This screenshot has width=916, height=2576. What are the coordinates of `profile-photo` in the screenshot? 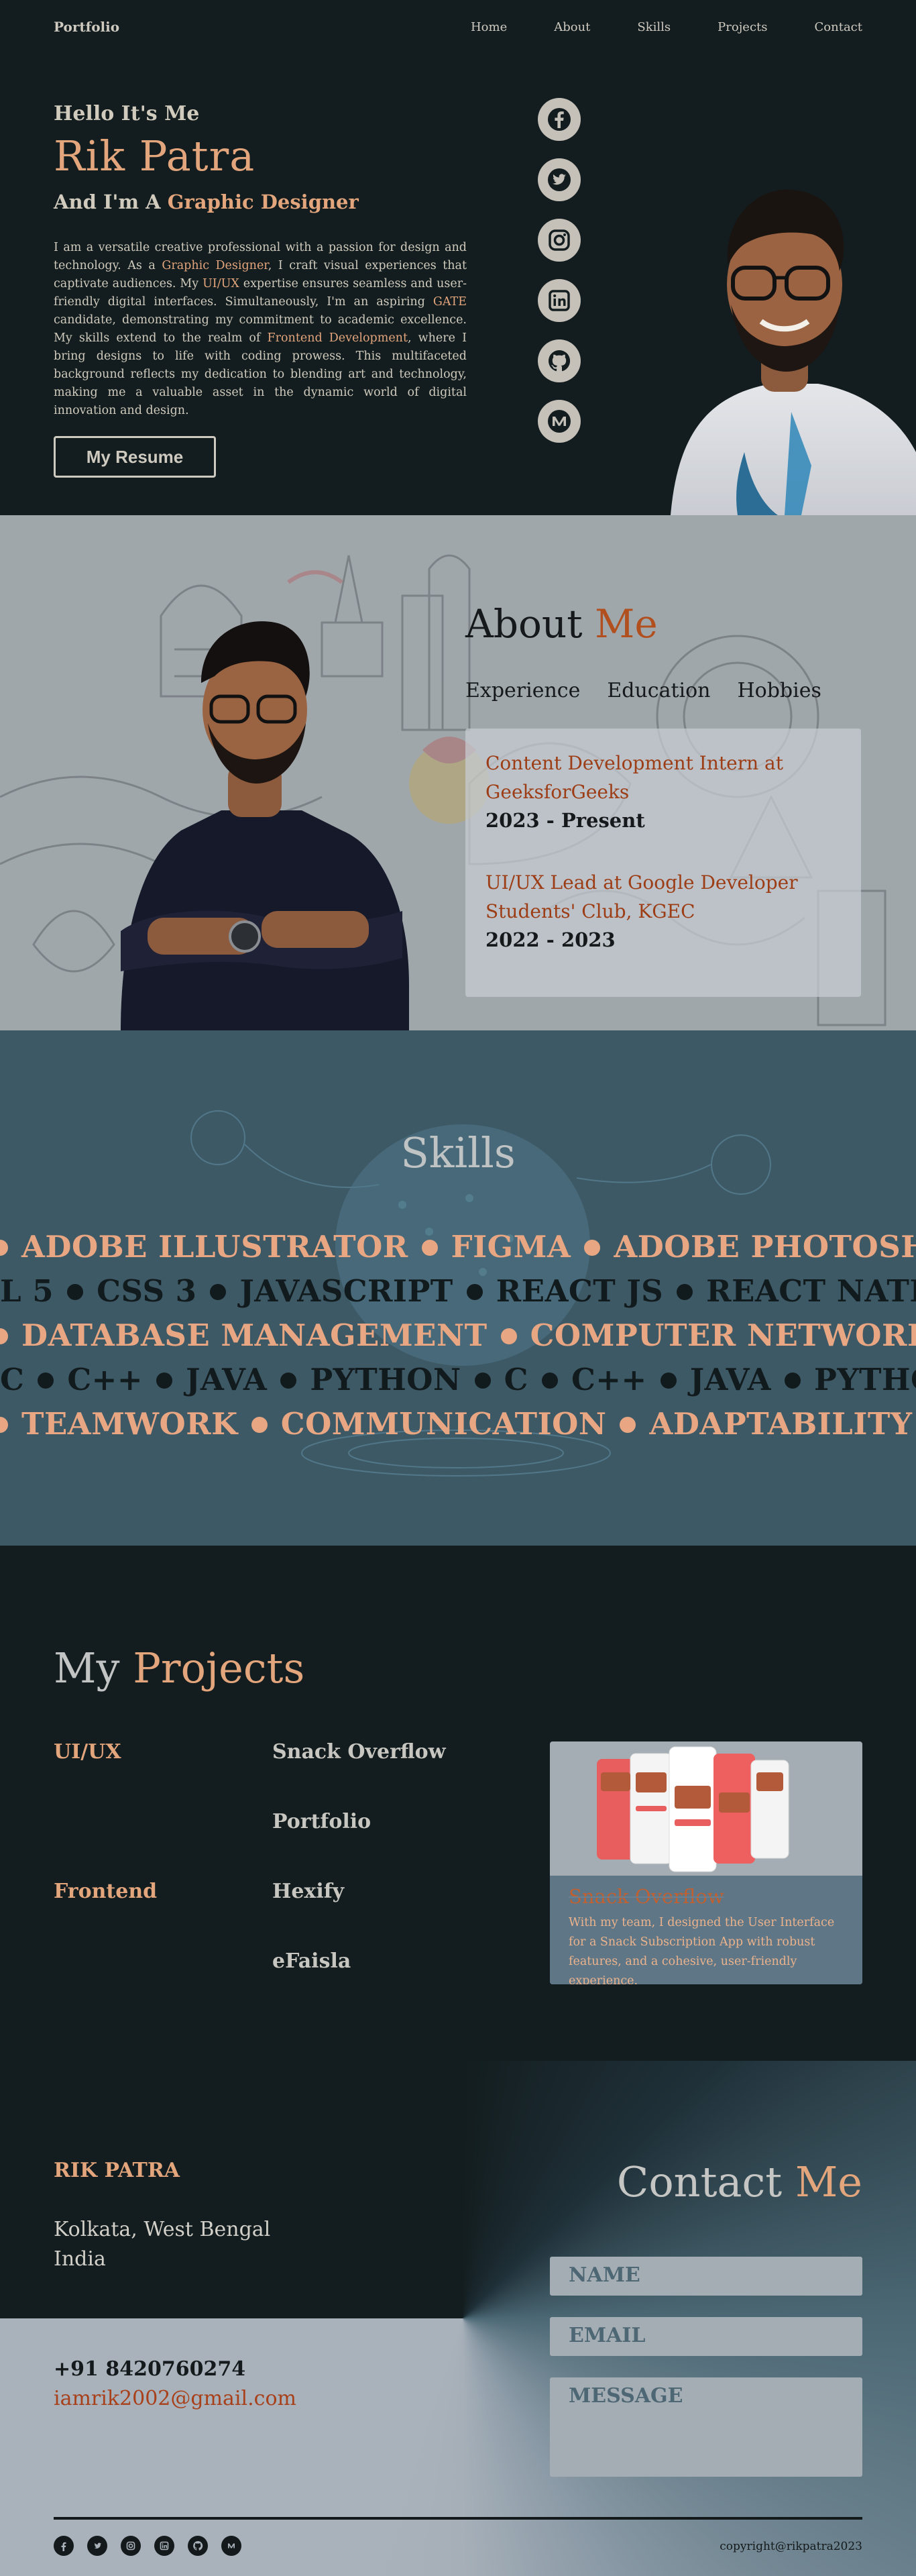 It's located at (793, 352).